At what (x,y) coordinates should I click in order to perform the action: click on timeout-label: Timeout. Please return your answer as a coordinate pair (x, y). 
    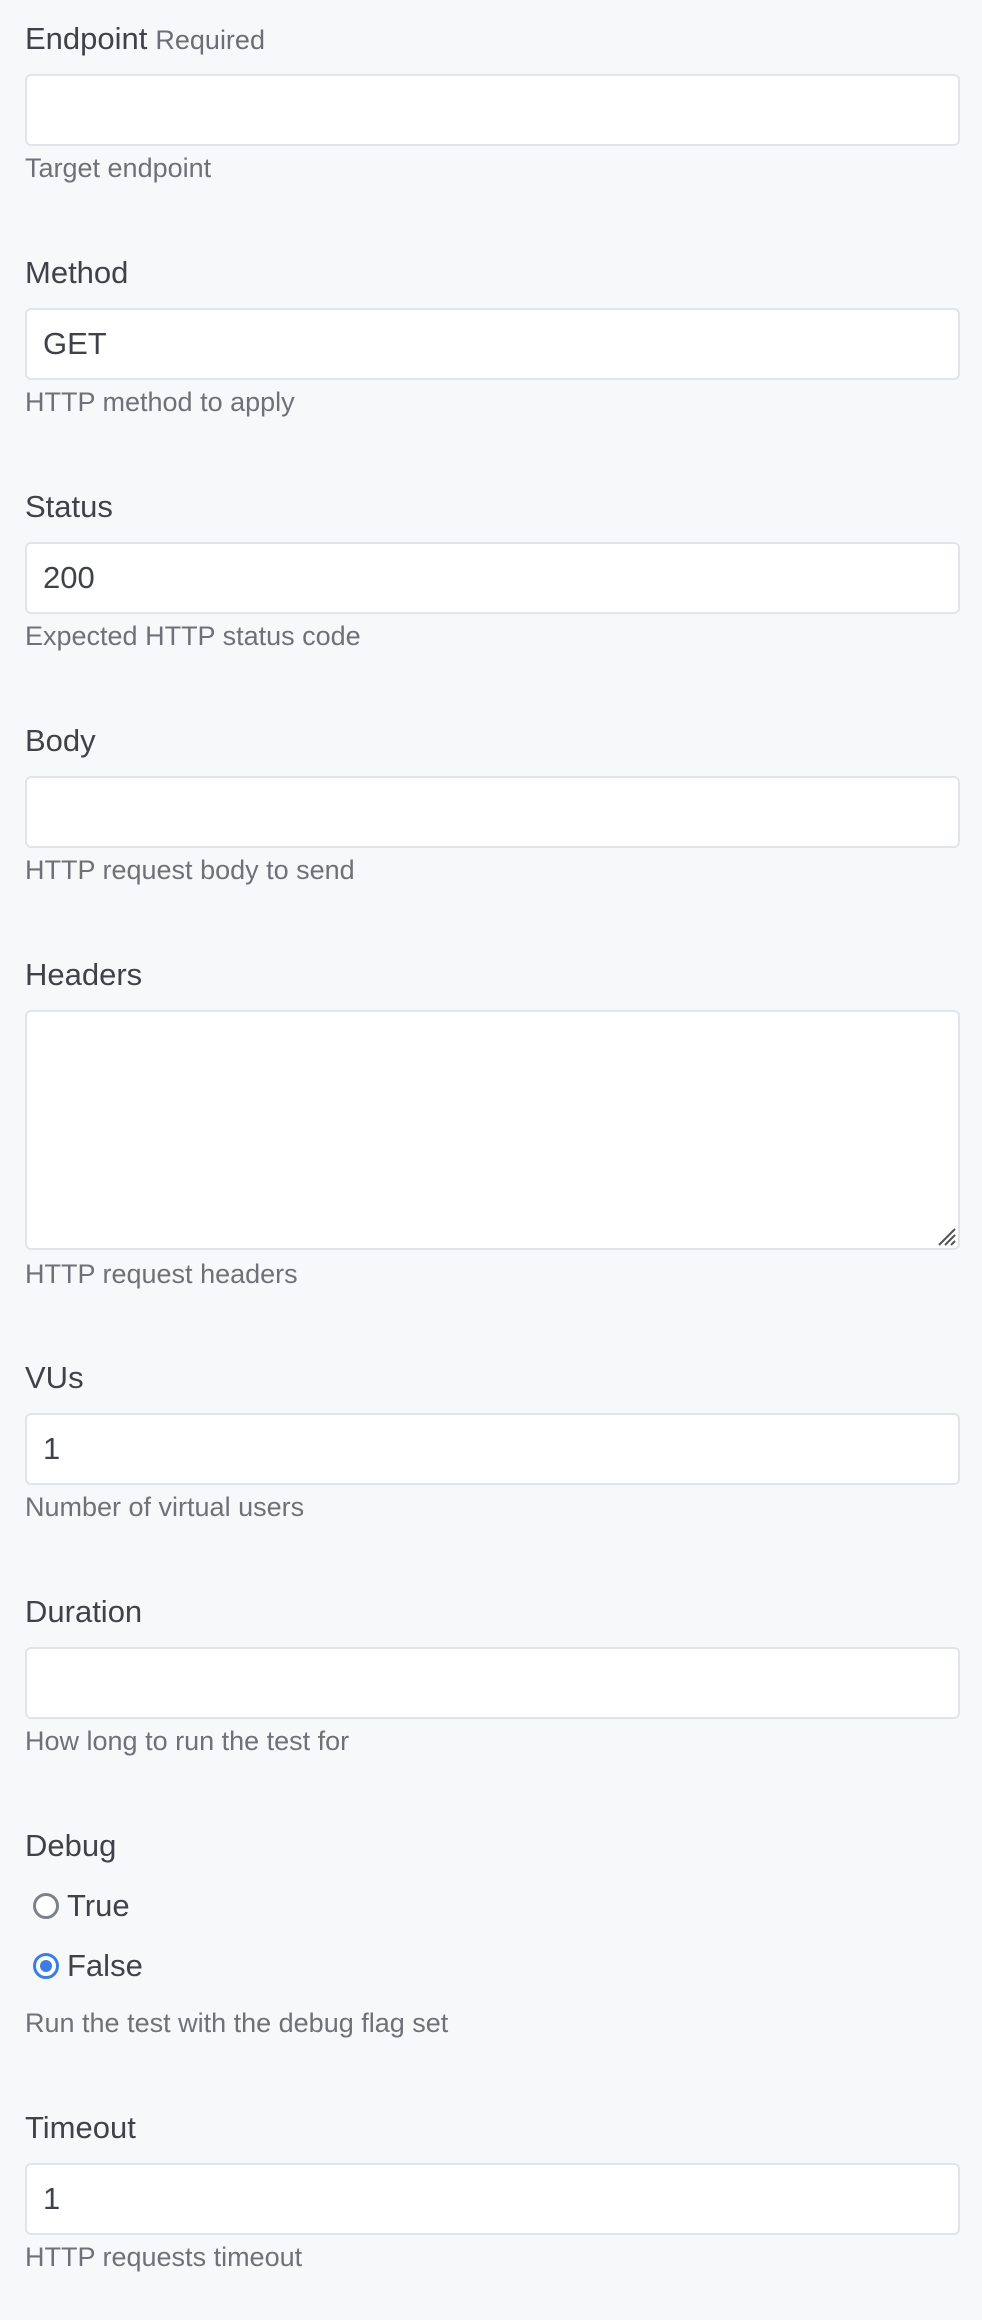
    Looking at the image, I should click on (80, 2127).